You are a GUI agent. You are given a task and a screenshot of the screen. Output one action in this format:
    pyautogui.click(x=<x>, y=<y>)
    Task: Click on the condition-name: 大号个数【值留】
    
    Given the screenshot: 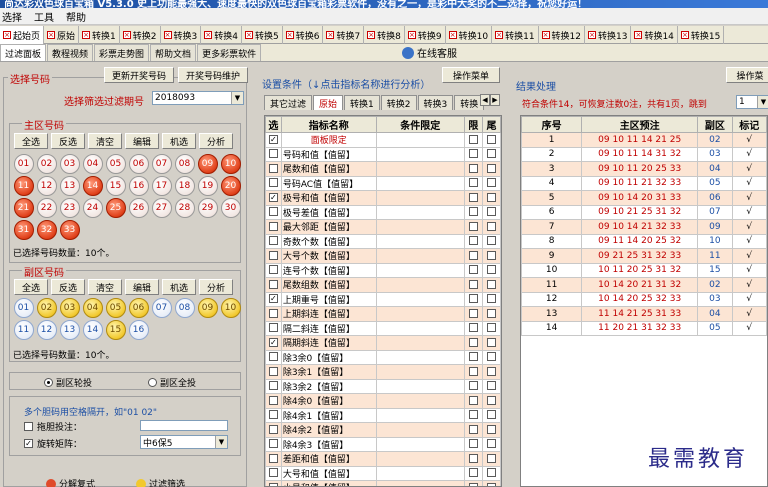 What is the action you would take?
    pyautogui.click(x=328, y=256)
    